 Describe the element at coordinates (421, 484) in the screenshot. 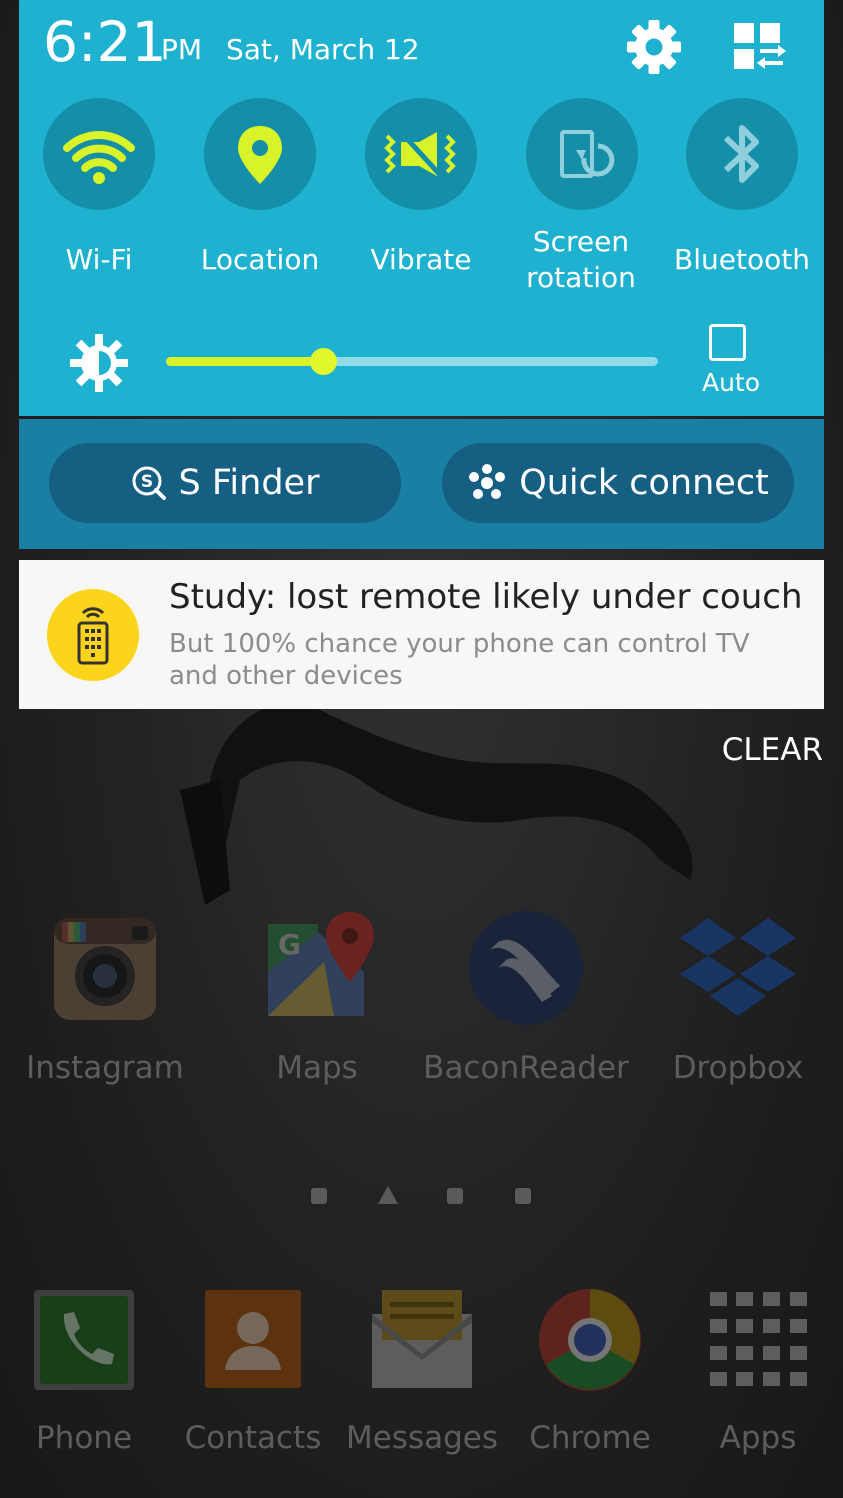

I see `shortcut-bar: S S Finder Quick connect` at that location.